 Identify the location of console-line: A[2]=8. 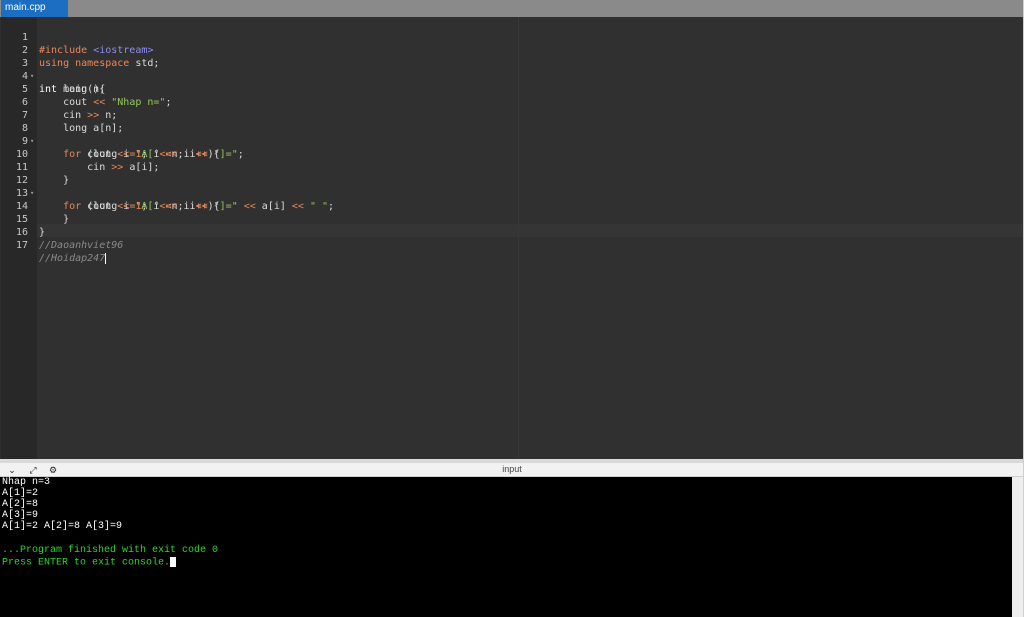
(20, 504).